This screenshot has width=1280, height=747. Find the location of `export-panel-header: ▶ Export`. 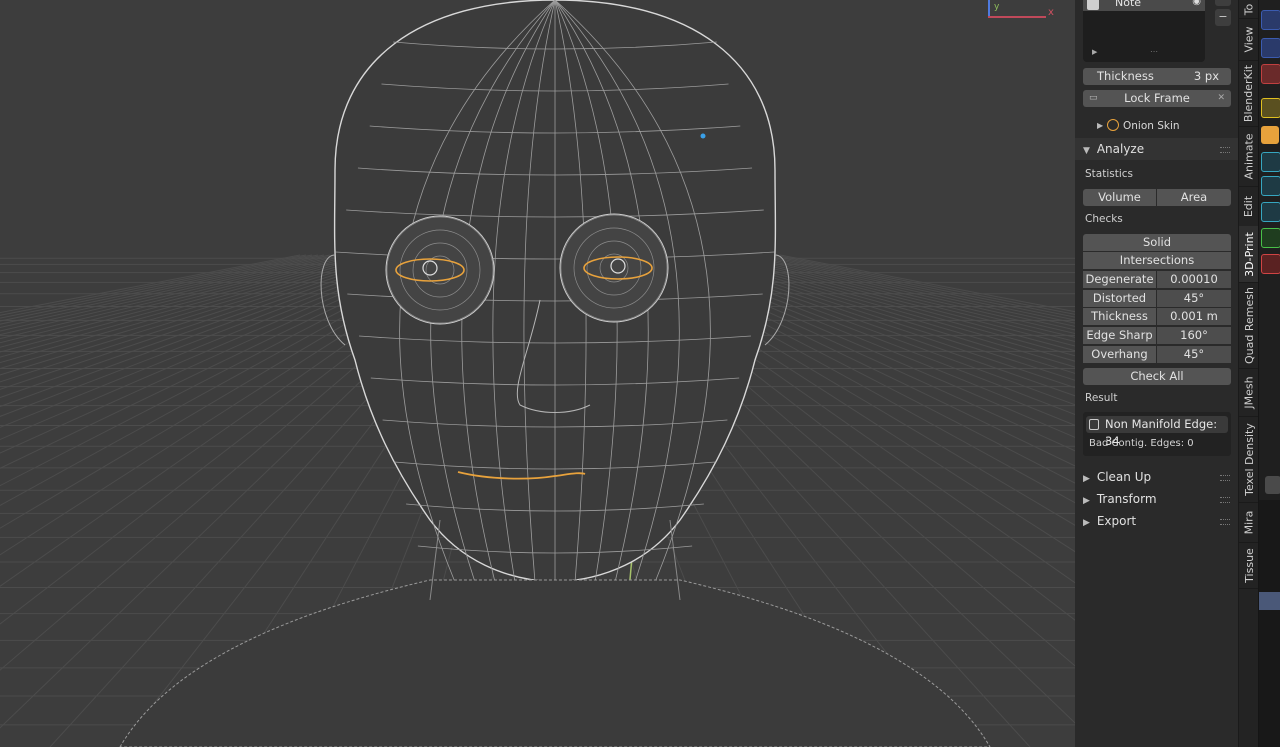

export-panel-header: ▶ Export is located at coordinates (1156, 521).